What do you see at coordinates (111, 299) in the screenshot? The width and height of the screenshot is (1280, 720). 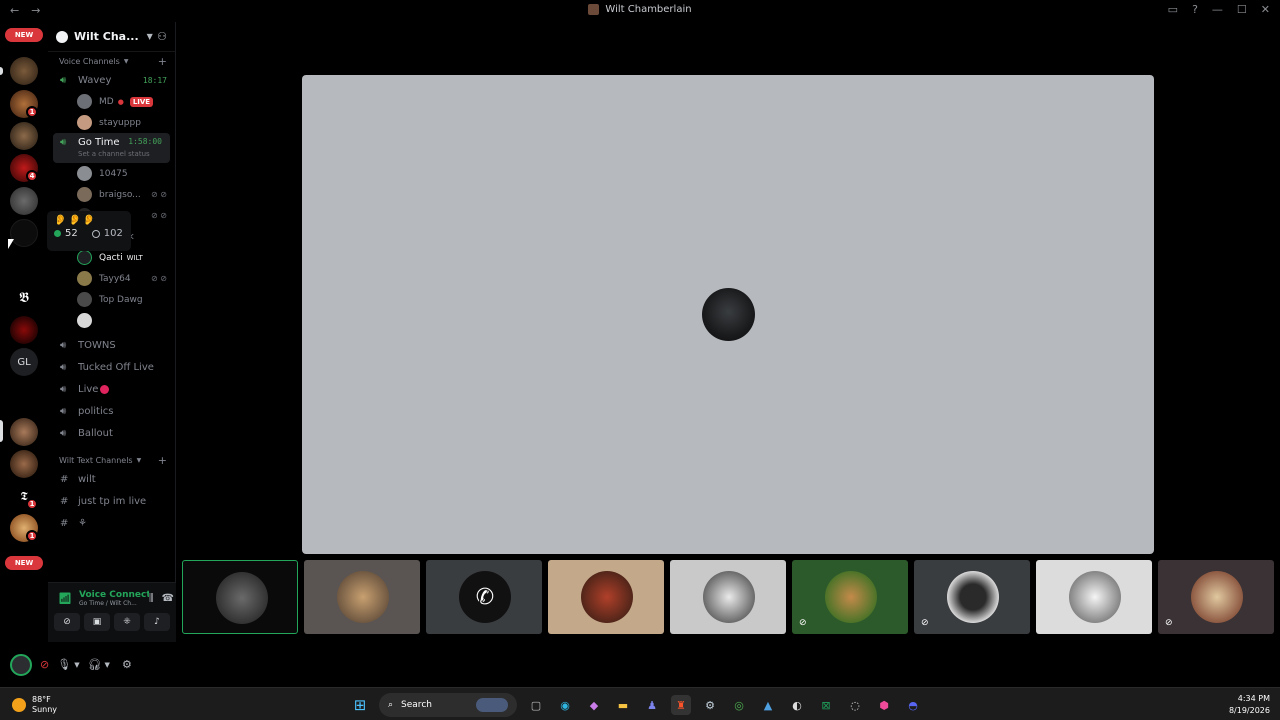 I see `voice-user: Top Dawg` at bounding box center [111, 299].